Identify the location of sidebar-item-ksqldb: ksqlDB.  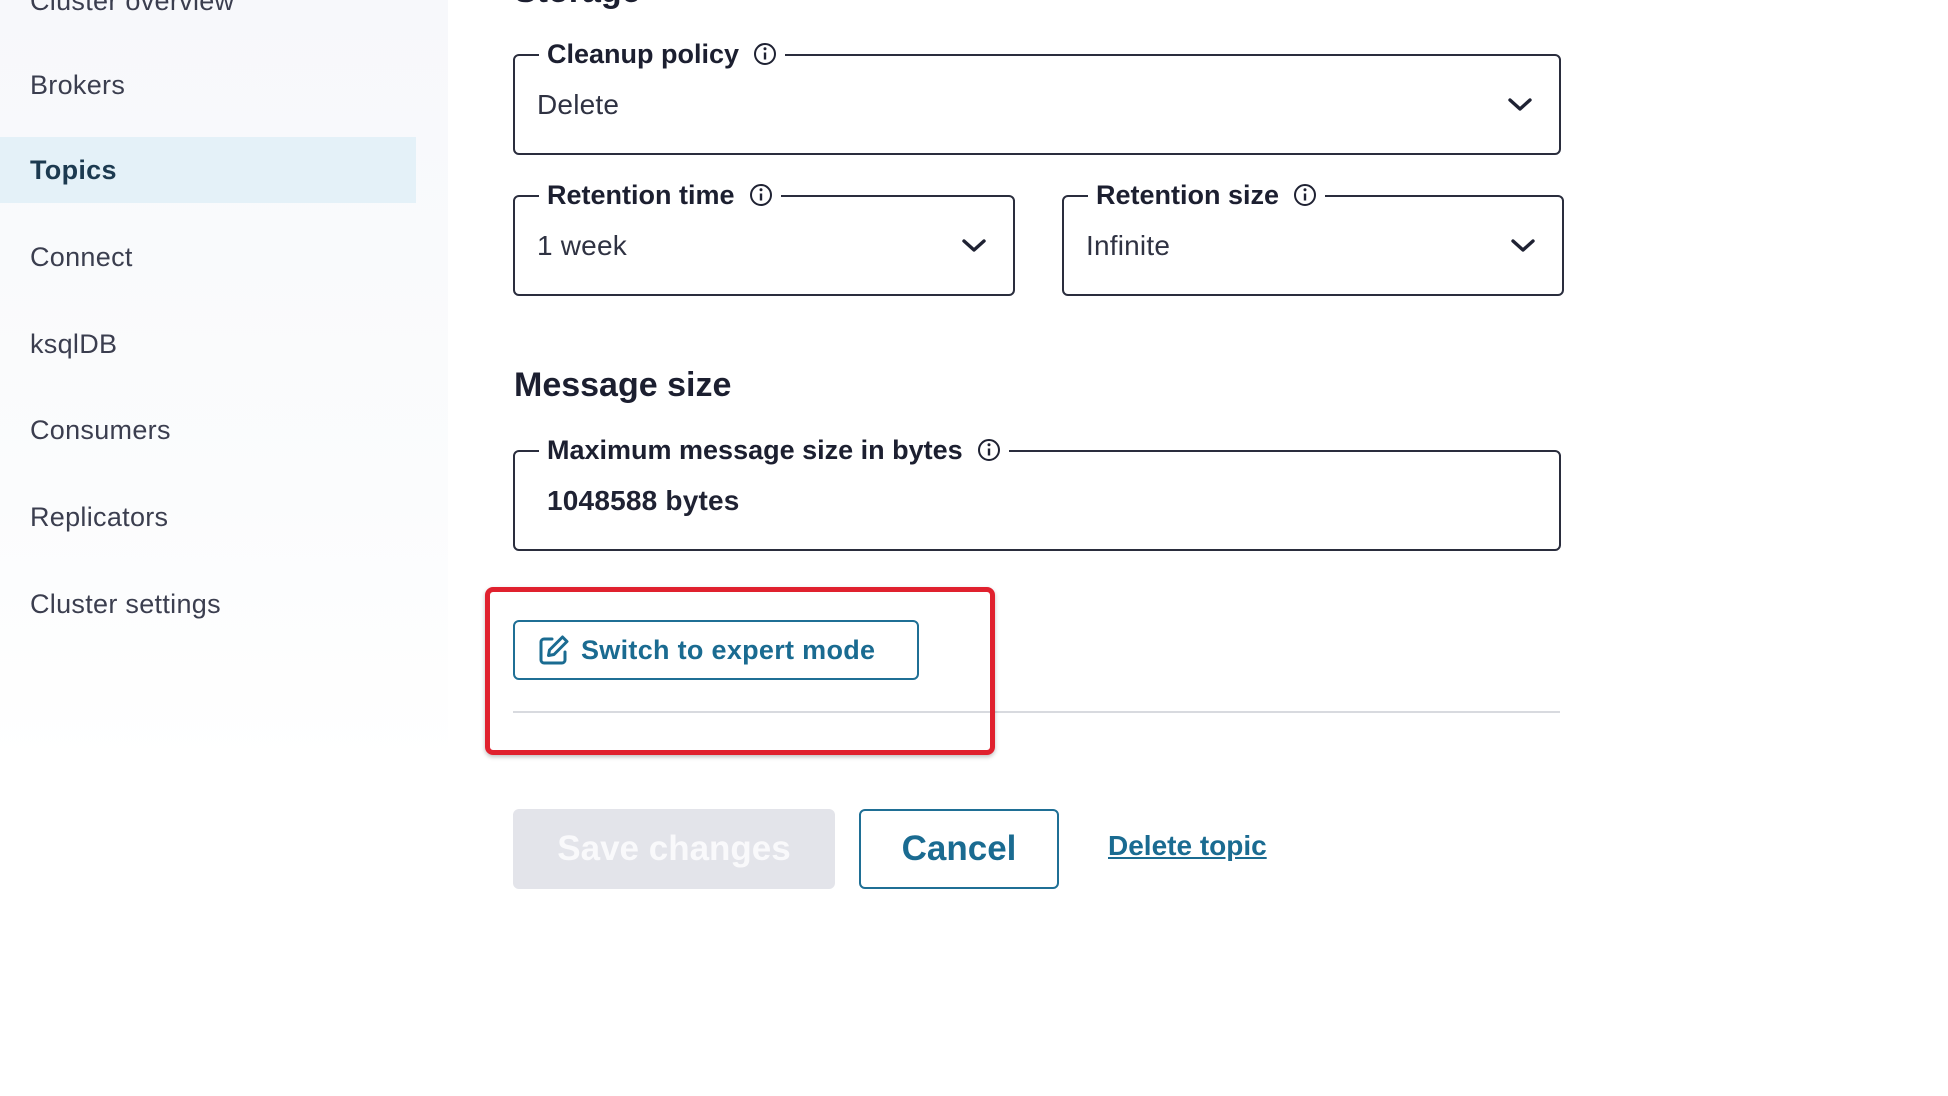
(208, 344).